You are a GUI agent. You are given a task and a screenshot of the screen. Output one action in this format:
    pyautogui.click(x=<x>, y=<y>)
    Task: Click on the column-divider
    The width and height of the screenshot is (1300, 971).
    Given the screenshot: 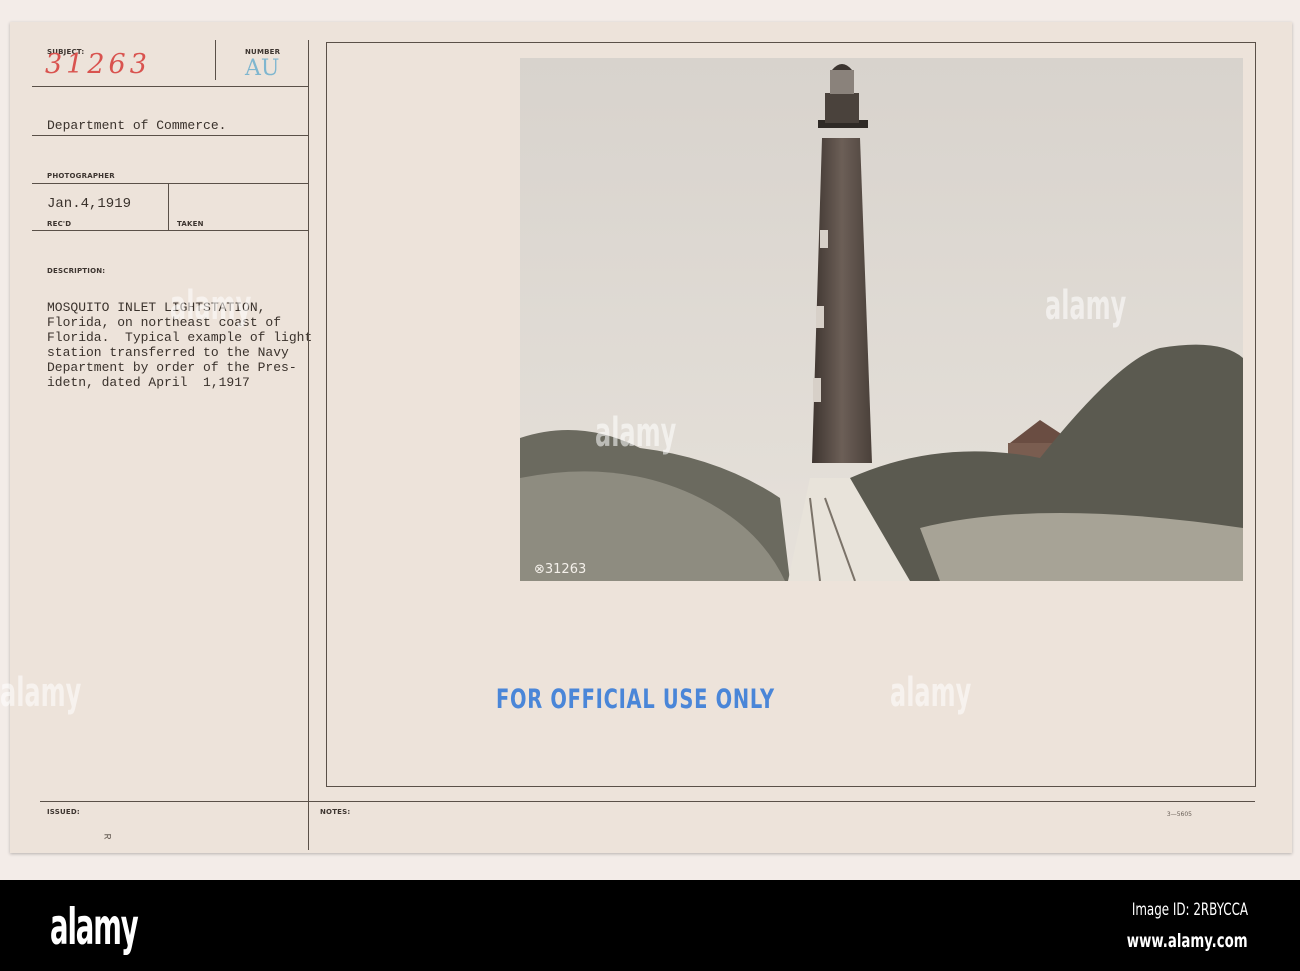 What is the action you would take?
    pyautogui.click(x=308, y=445)
    